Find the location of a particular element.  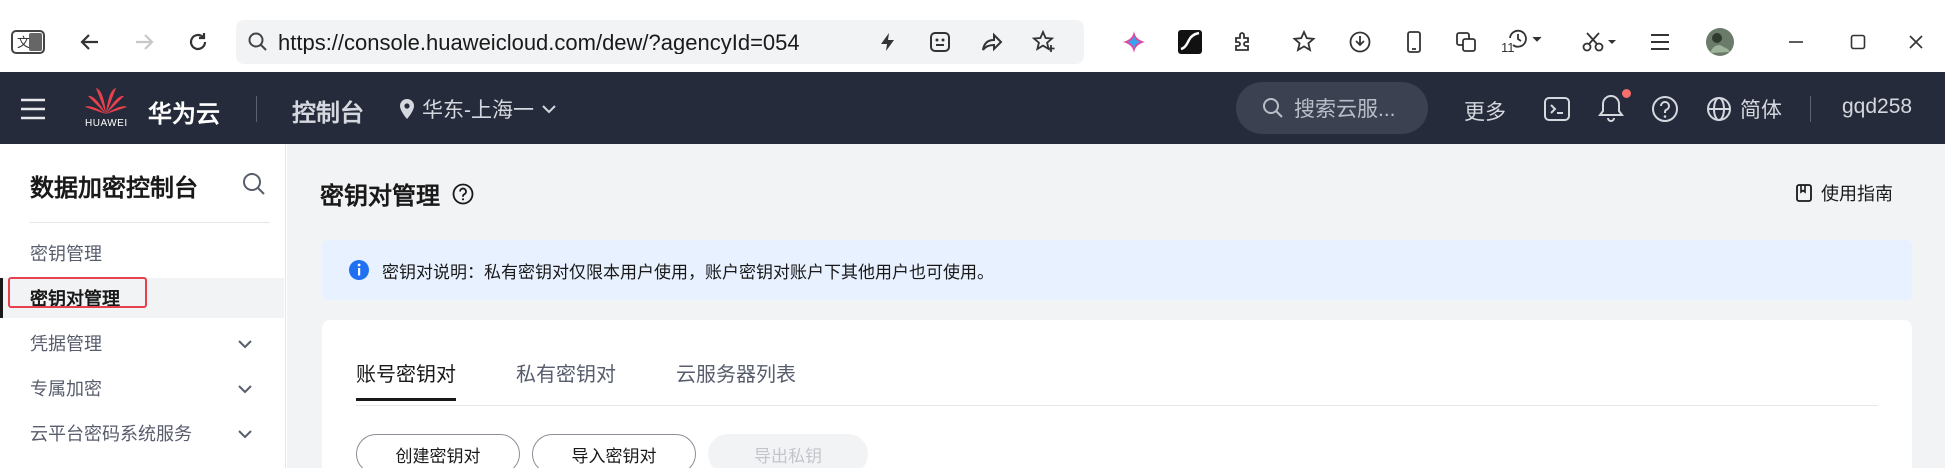

region-selector: 华东-上海一 is located at coordinates (478, 109).